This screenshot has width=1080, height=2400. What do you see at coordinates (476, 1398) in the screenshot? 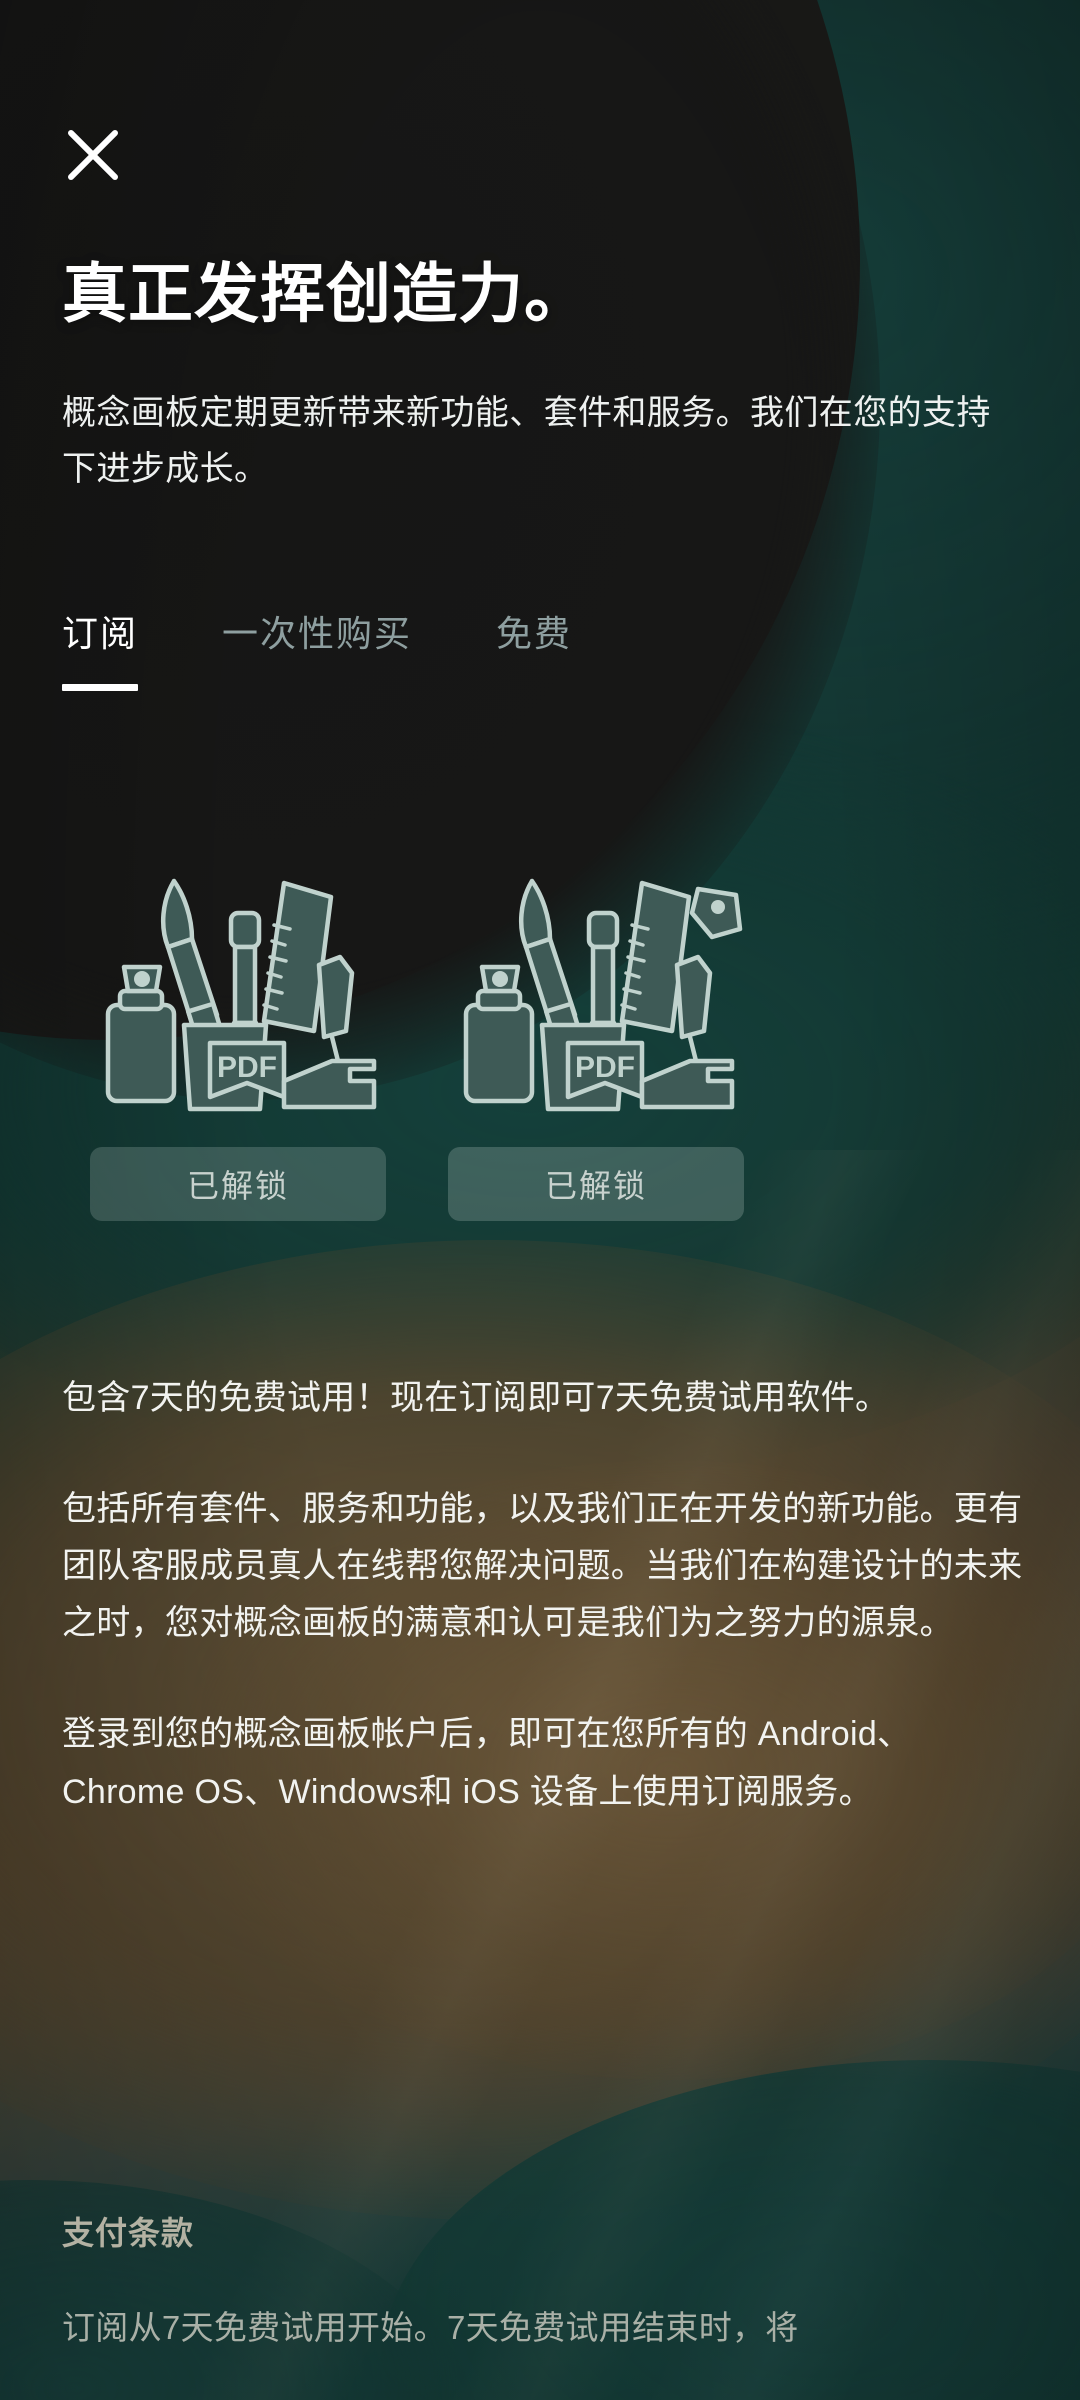
I see `description-paragraph-trial: 包含7天的免费试用！现在订阅即可7天免费试用软件。` at bounding box center [476, 1398].